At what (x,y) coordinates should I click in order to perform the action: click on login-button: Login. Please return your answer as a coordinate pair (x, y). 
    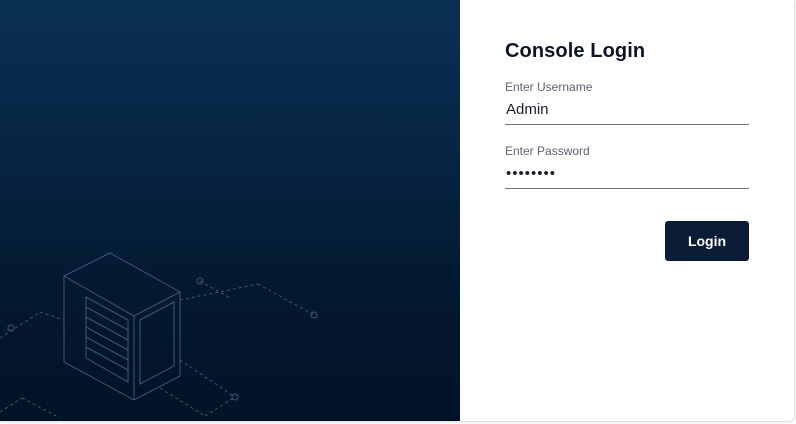
    Looking at the image, I should click on (707, 241).